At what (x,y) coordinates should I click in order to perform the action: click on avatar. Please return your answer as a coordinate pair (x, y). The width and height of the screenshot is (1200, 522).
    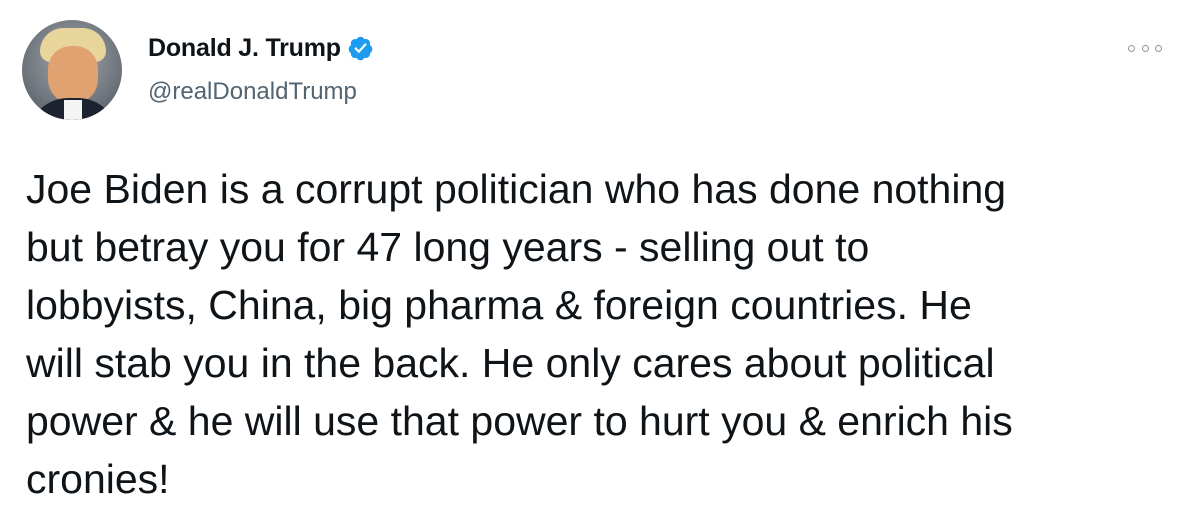
    Looking at the image, I should click on (72, 70).